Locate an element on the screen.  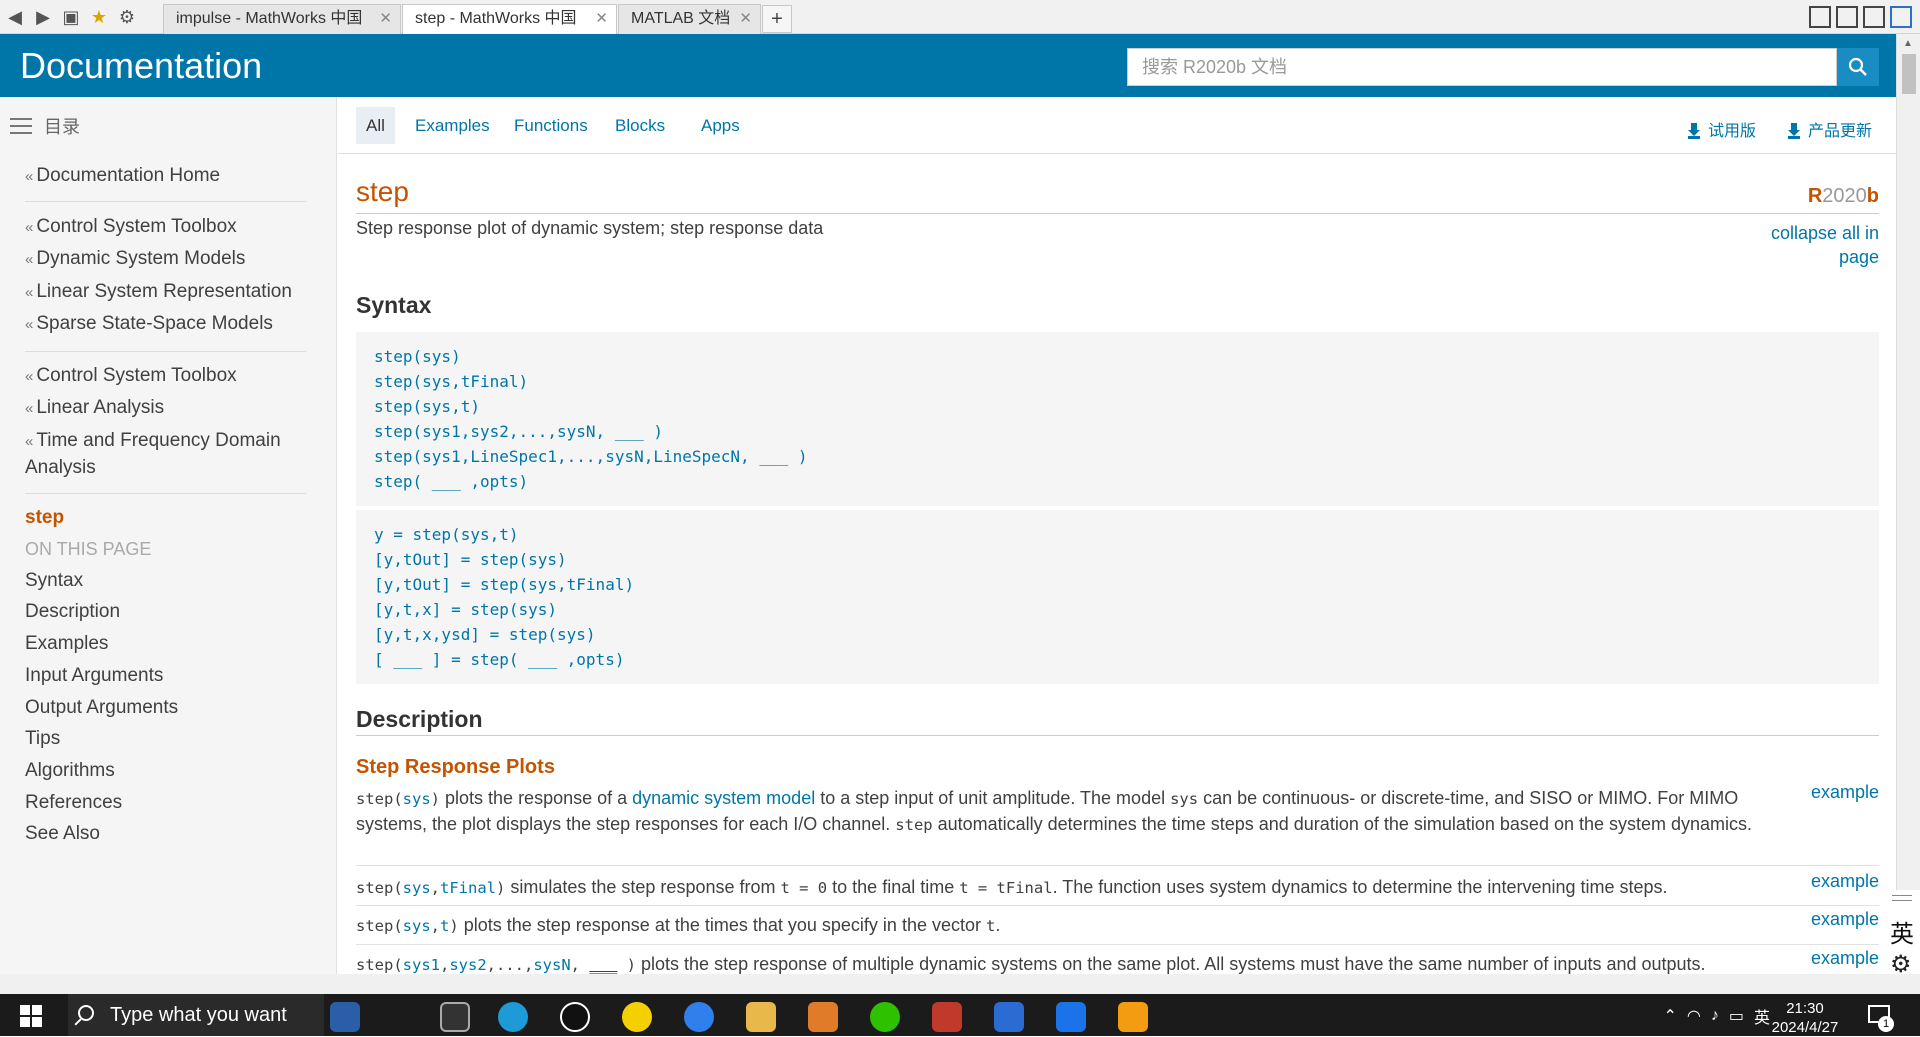
settings-gear-icon: ⚙ is located at coordinates (127, 17).